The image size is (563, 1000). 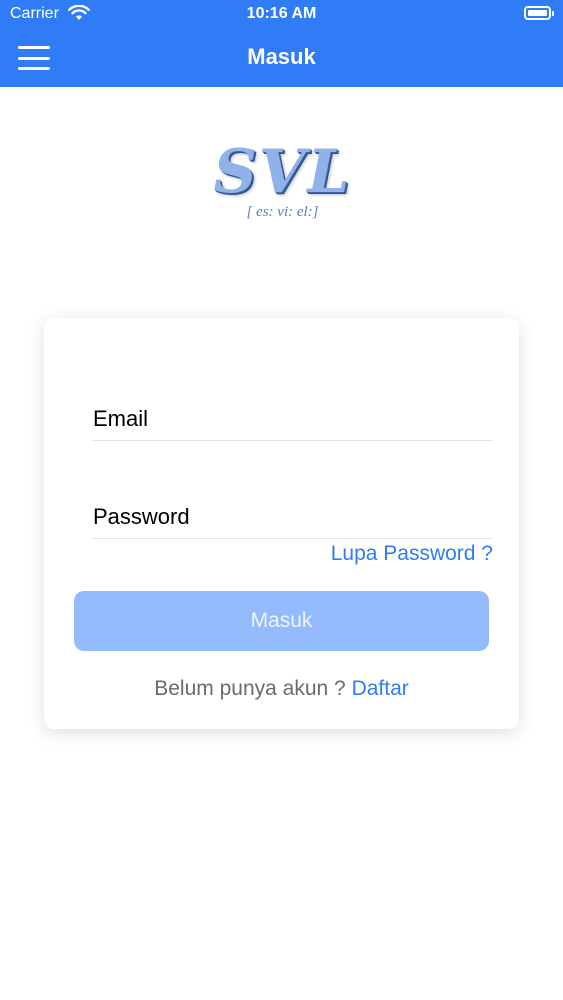 I want to click on email-field, so click(x=293, y=419).